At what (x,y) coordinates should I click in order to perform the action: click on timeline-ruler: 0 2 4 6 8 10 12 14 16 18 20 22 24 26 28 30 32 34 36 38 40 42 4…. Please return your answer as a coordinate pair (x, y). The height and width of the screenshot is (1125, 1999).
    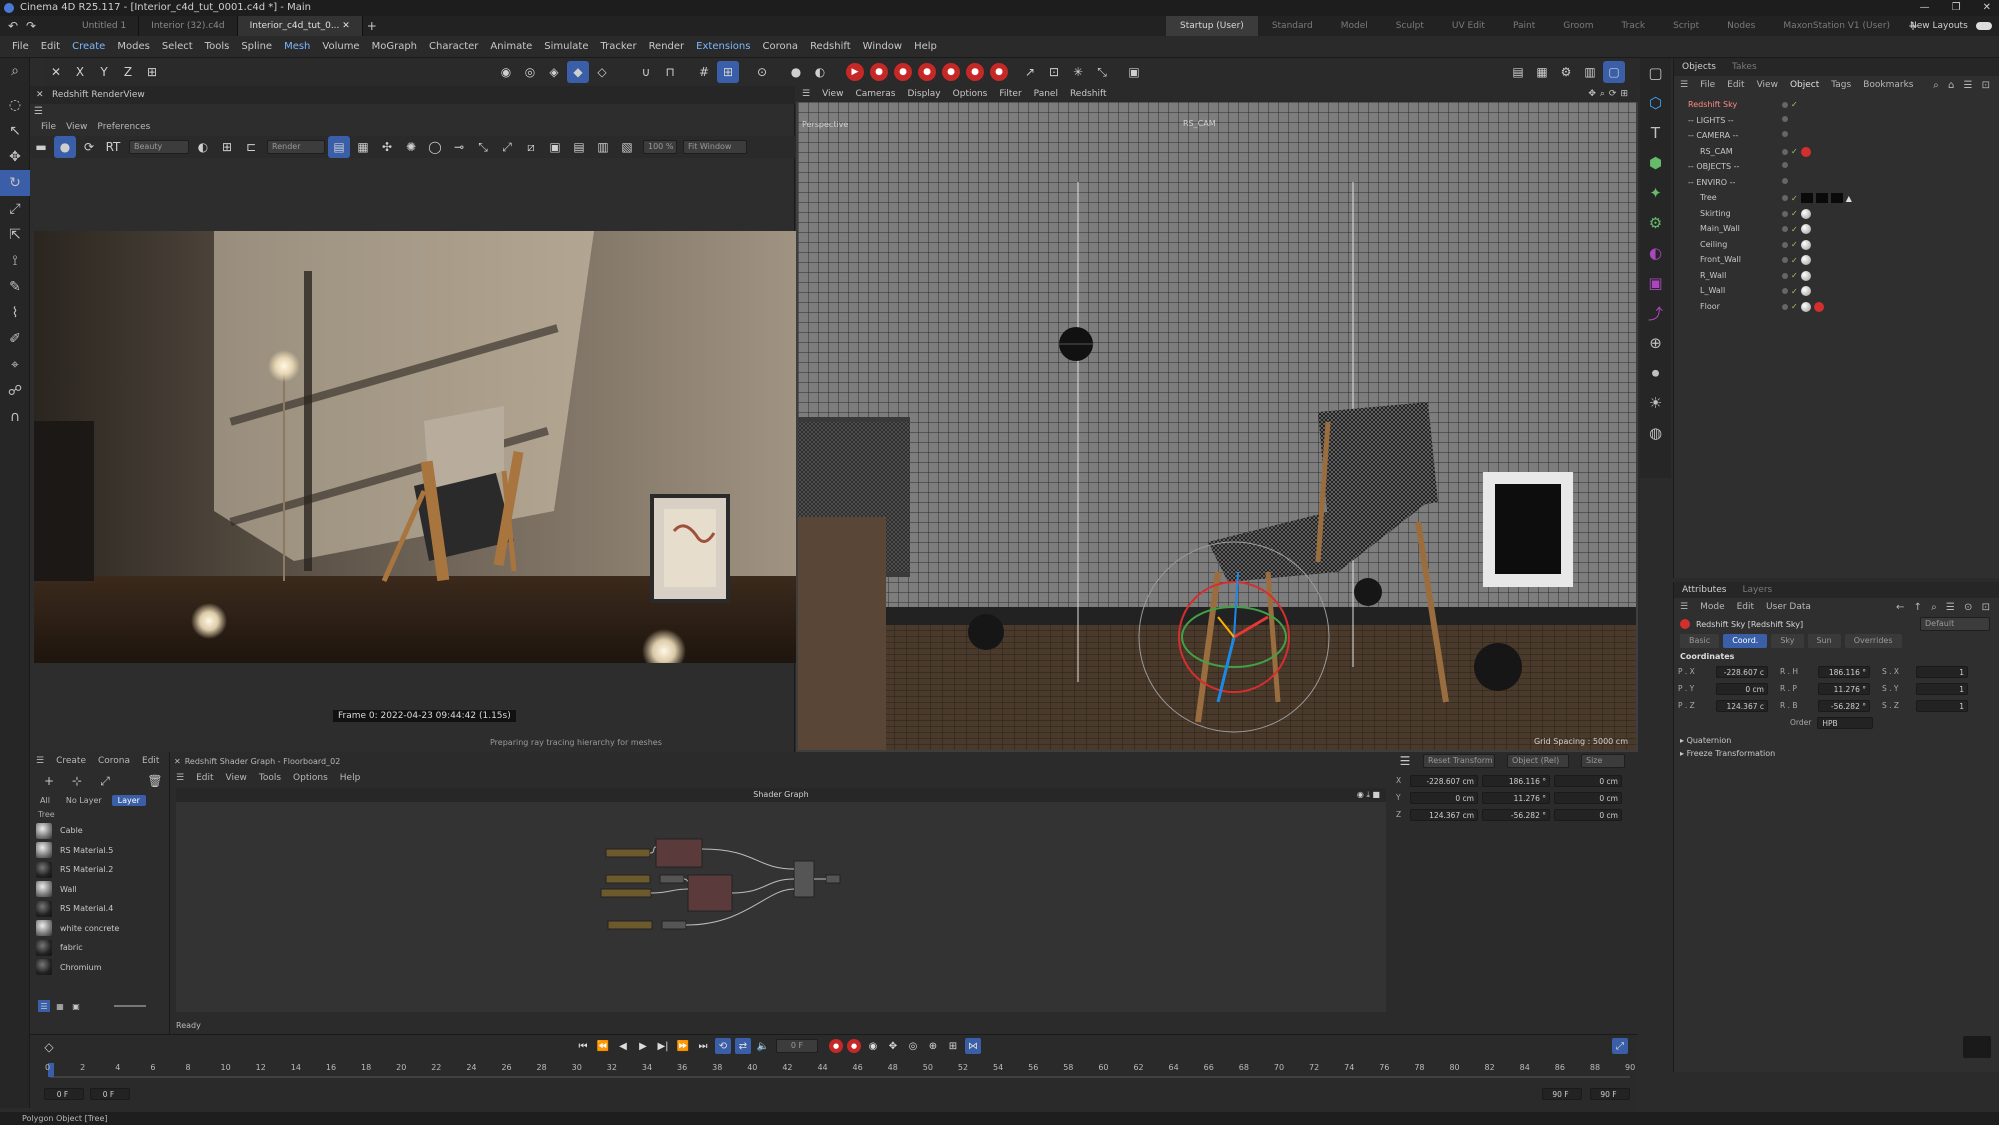
    Looking at the image, I should click on (834, 1072).